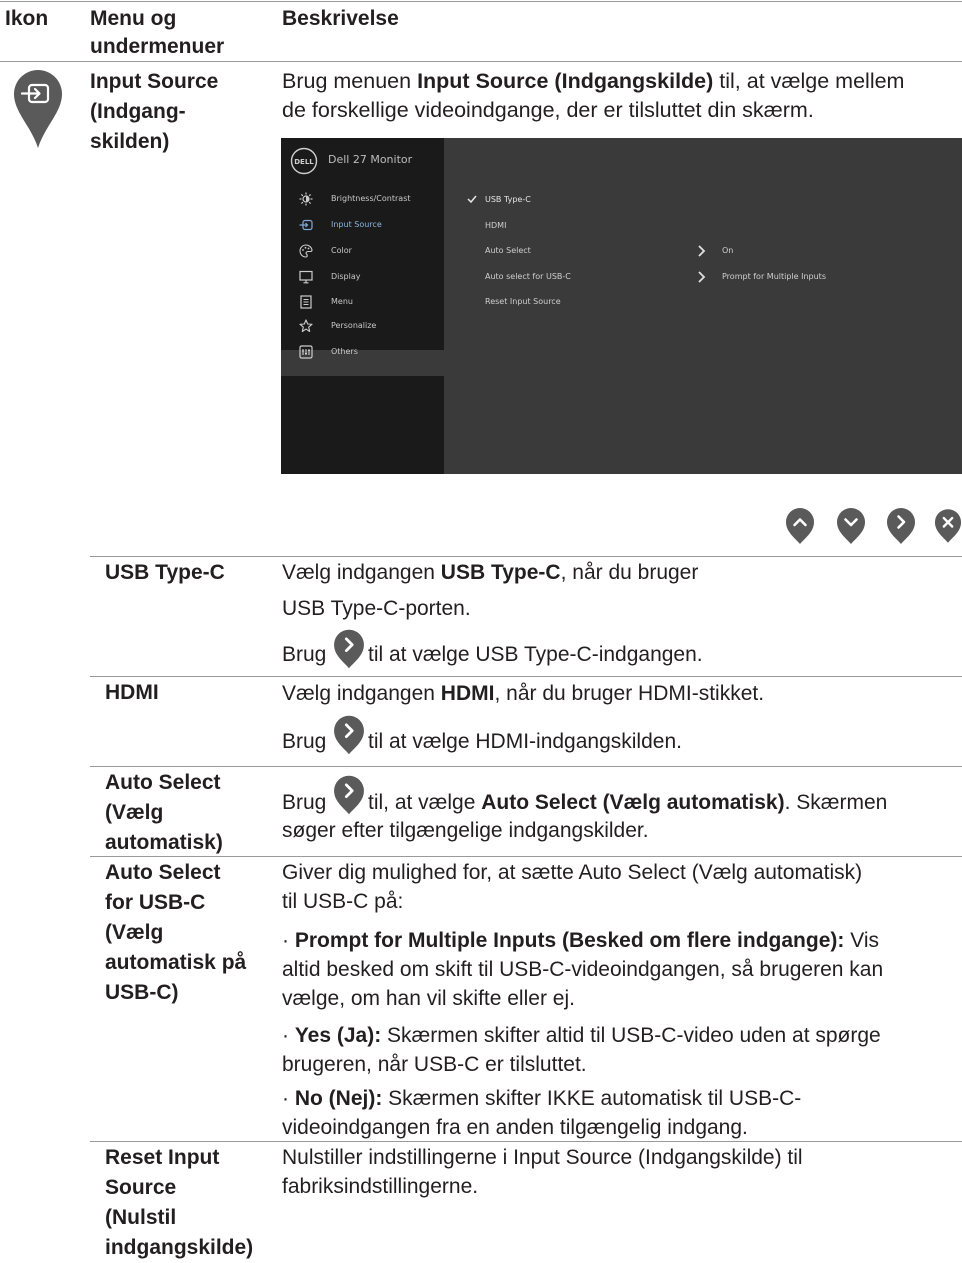 The height and width of the screenshot is (1263, 962). I want to click on checkmark-icon, so click(472, 199).